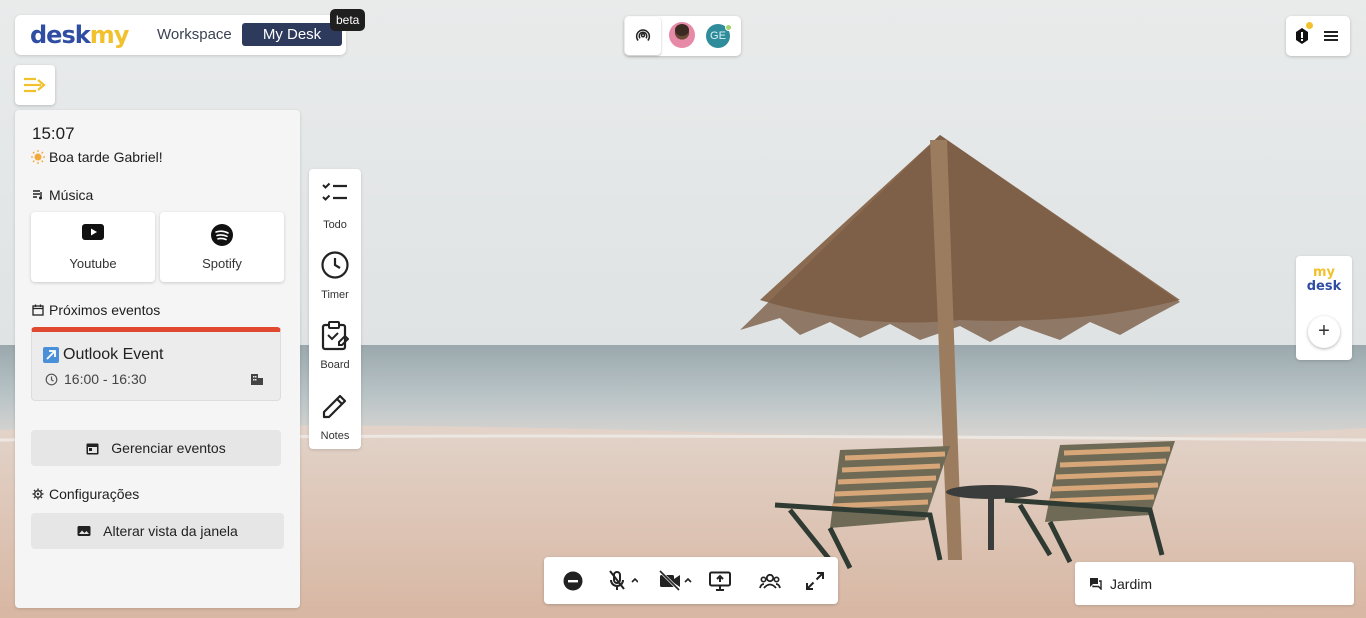  I want to click on share-screen-button, so click(720, 581).